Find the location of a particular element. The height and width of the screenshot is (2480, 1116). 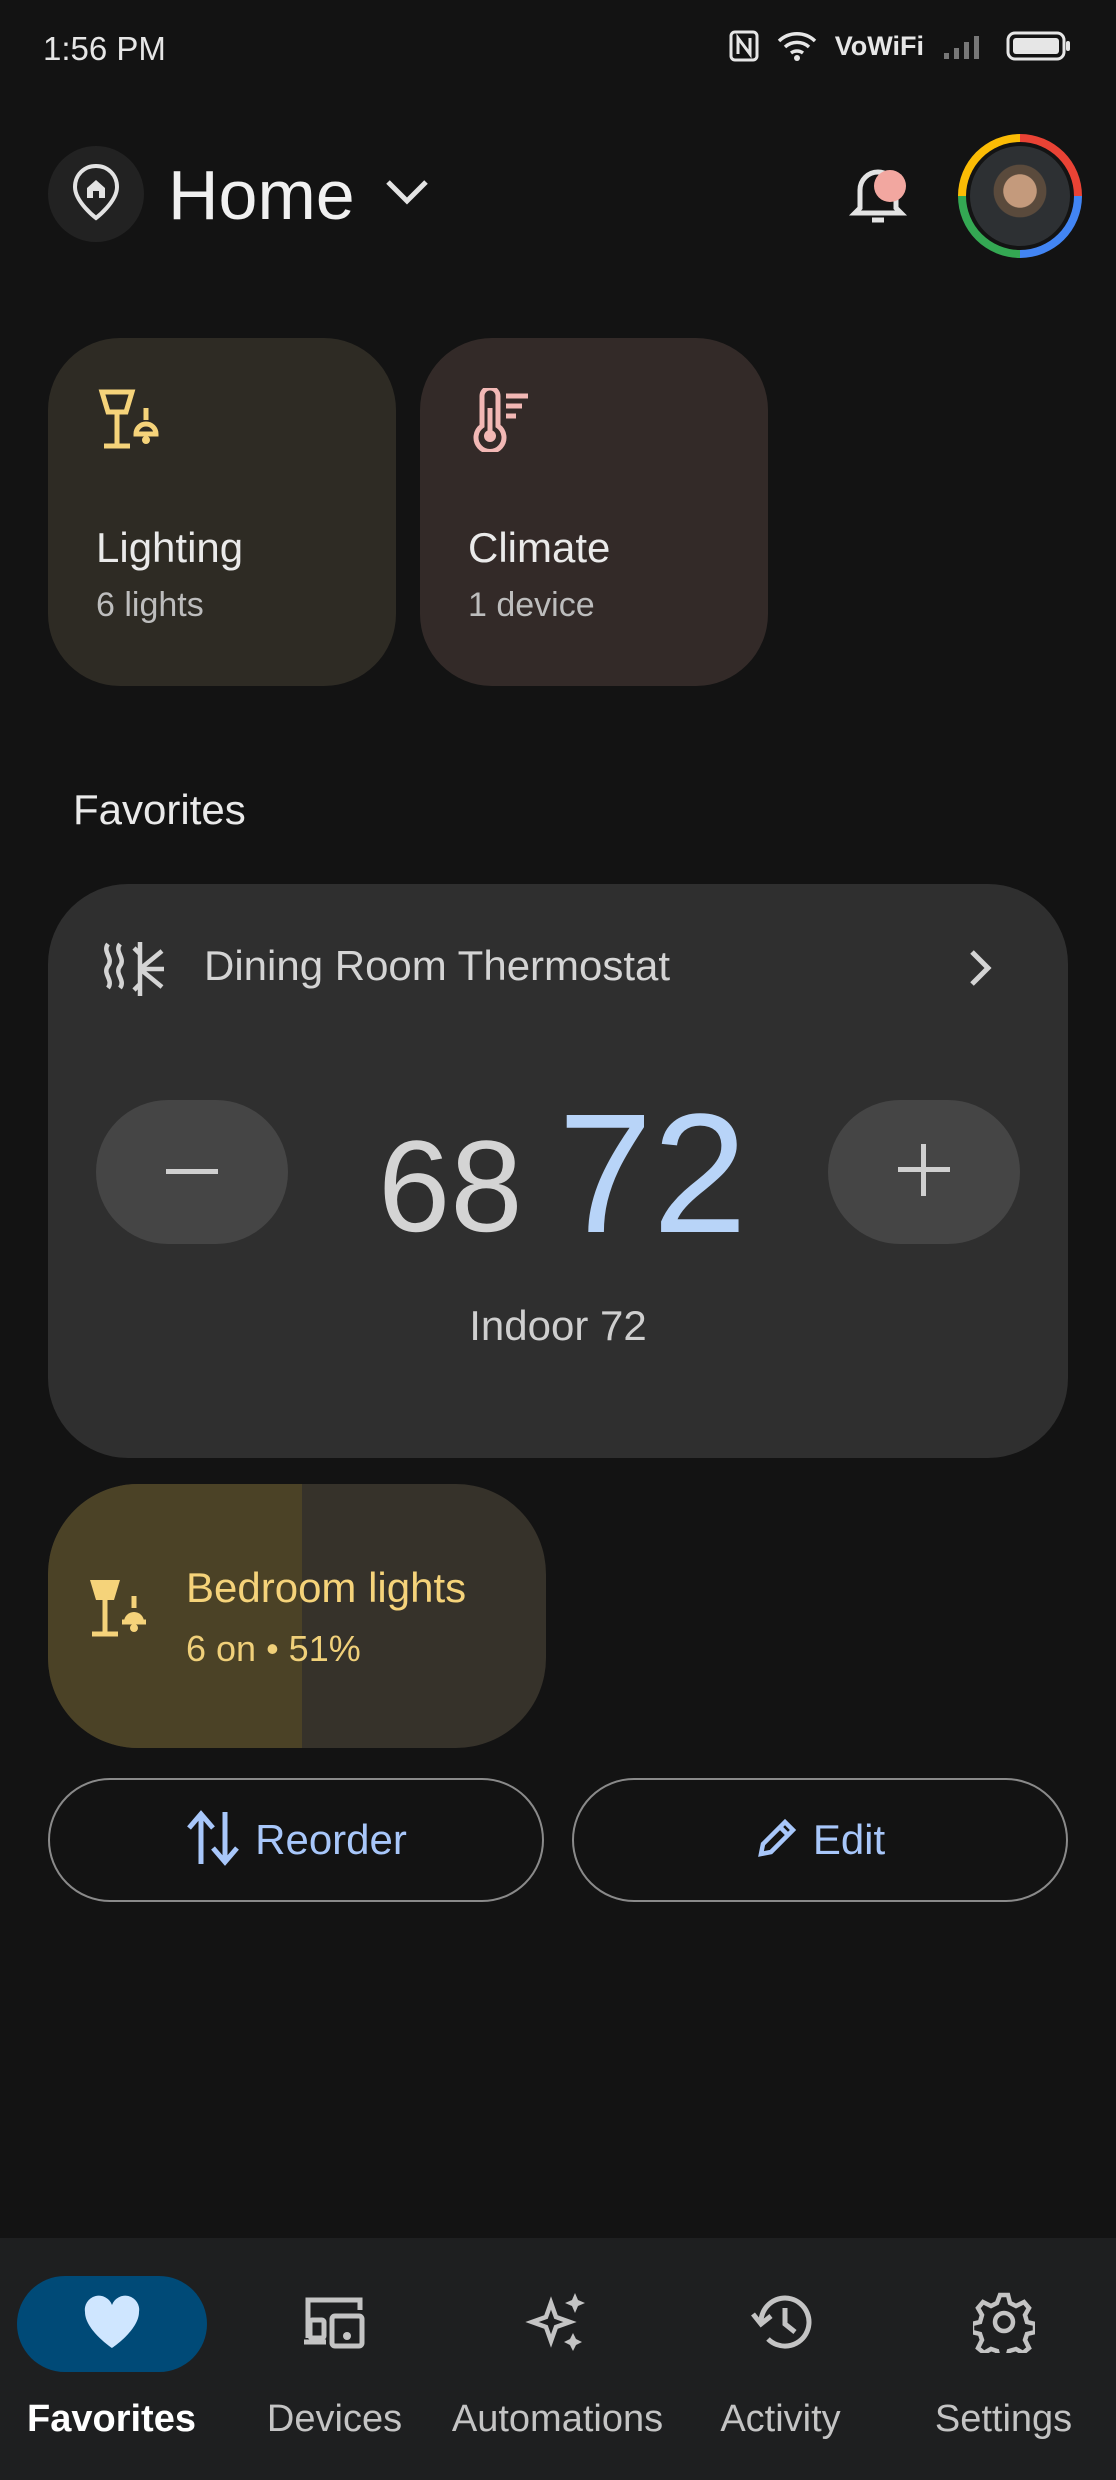

bedroom-lights-card: Bedroom lights 6 on • 51% is located at coordinates (297, 1616).